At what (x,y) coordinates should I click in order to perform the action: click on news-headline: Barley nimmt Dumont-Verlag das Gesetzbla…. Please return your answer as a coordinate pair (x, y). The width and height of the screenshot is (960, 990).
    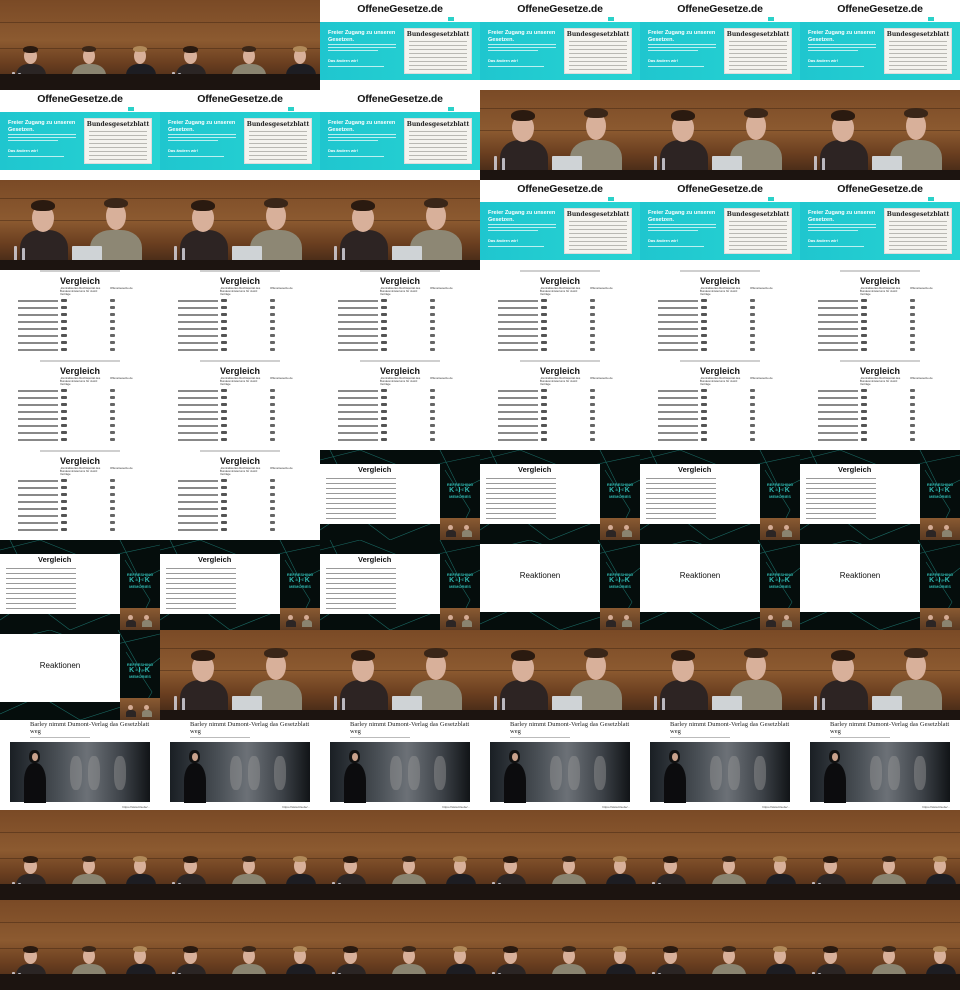
    Looking at the image, I should click on (890, 728).